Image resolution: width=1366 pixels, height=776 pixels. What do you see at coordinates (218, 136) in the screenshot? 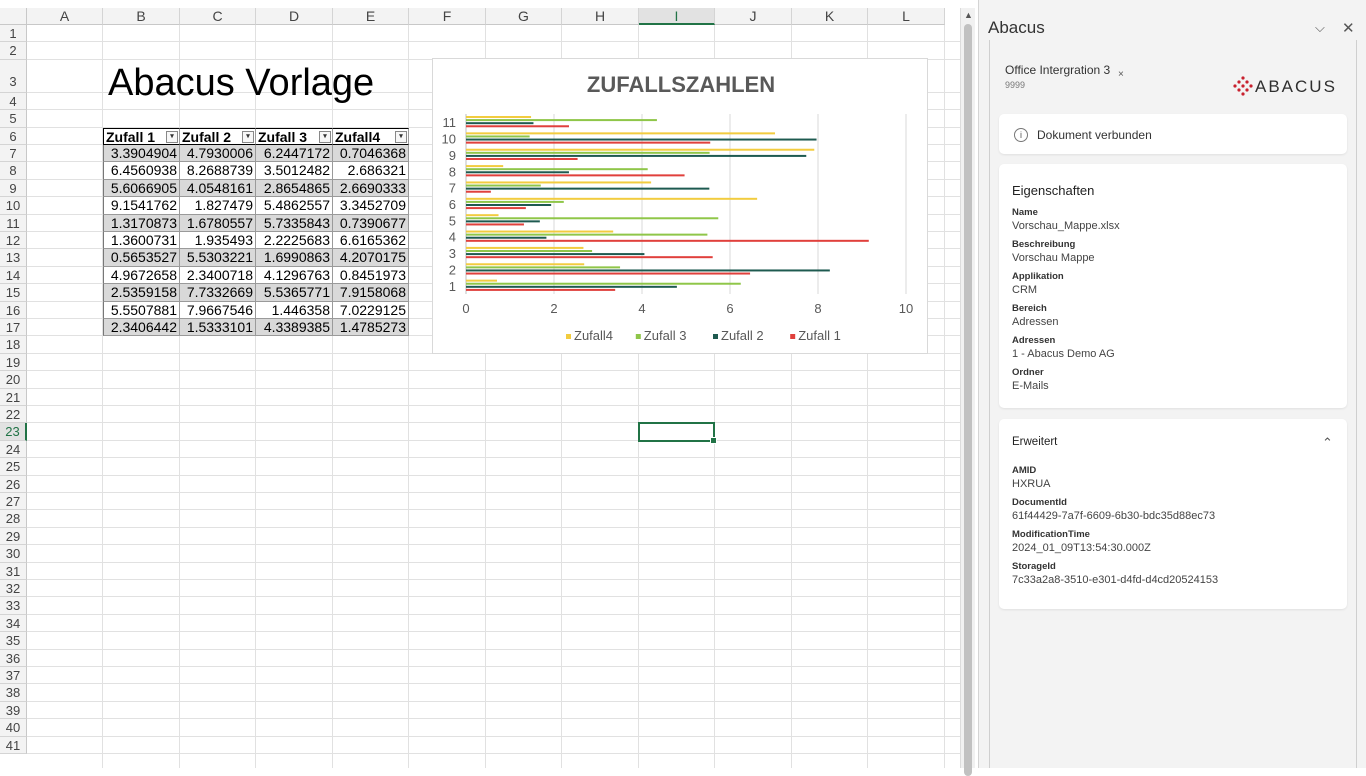
I see `table-header-cell: Zufall 2 ▾` at bounding box center [218, 136].